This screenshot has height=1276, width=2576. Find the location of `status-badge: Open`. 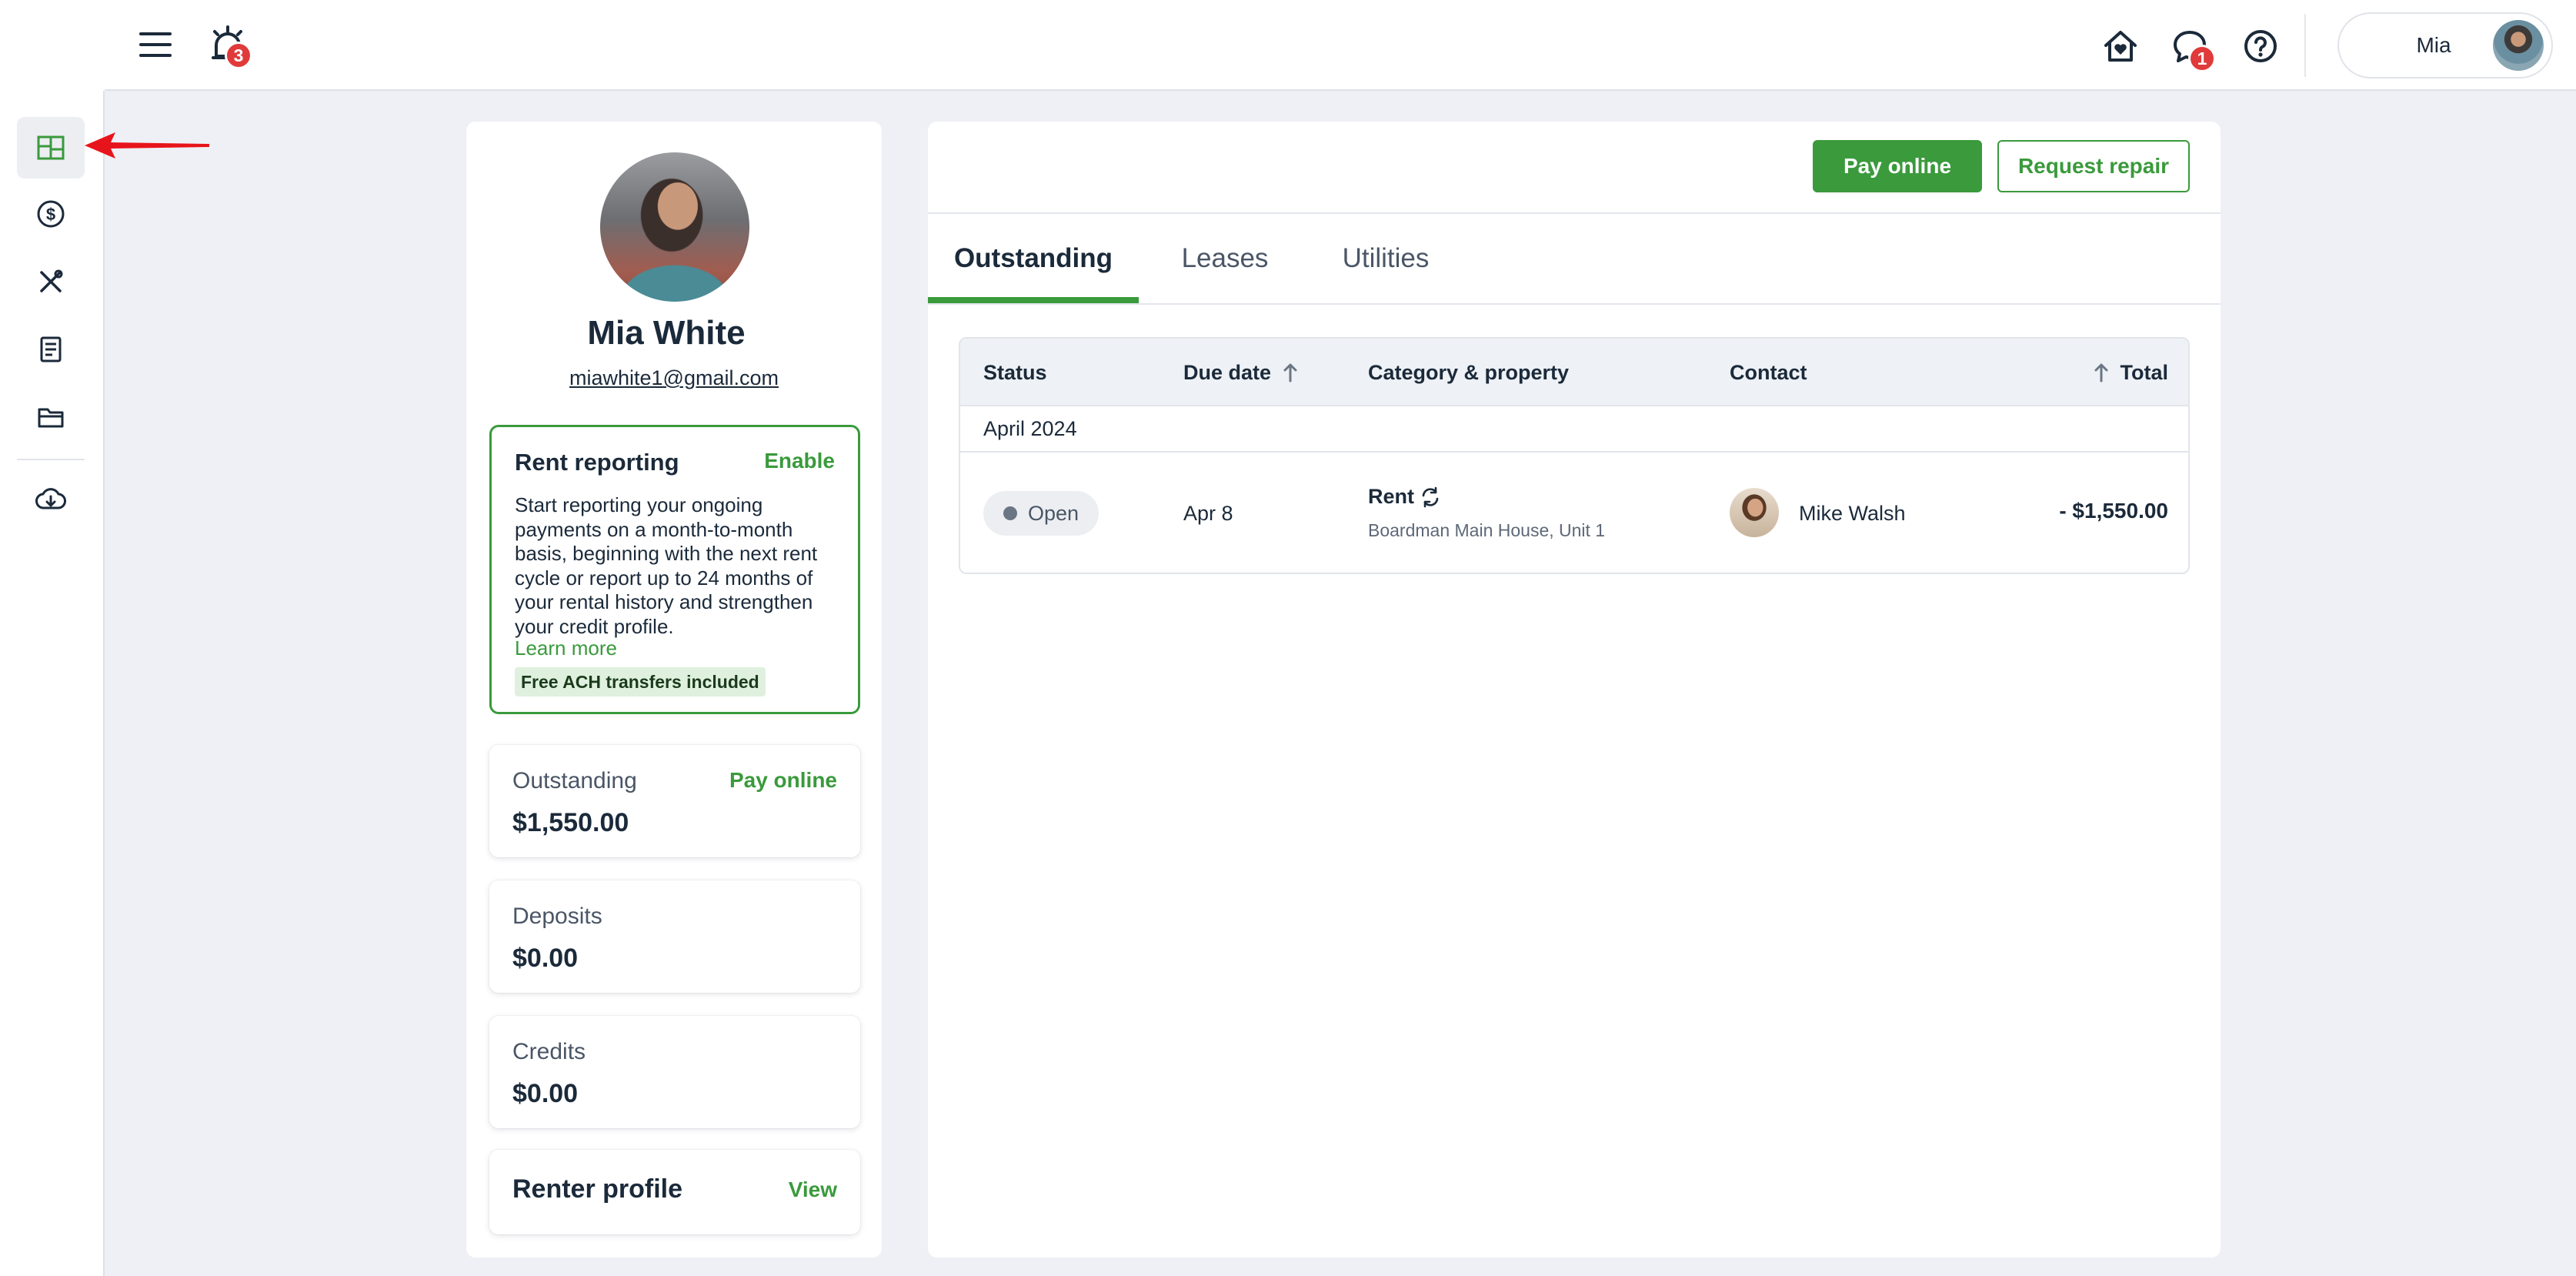

status-badge: Open is located at coordinates (1041, 513).